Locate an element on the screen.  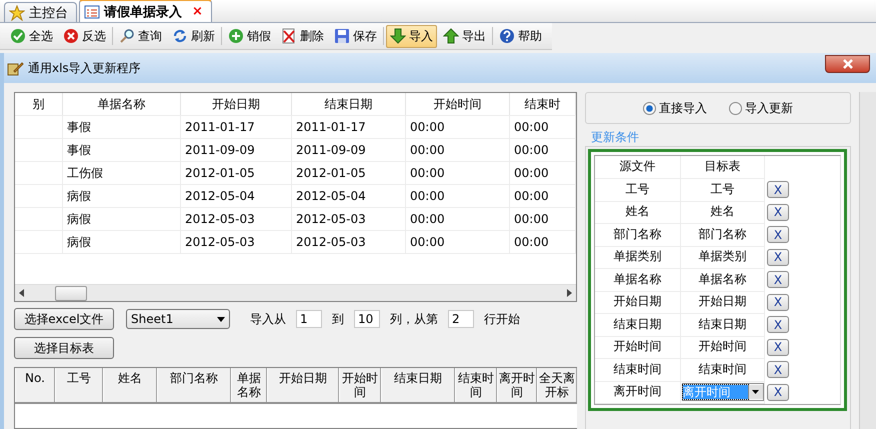
table-cell: 姓名 is located at coordinates (723, 212).